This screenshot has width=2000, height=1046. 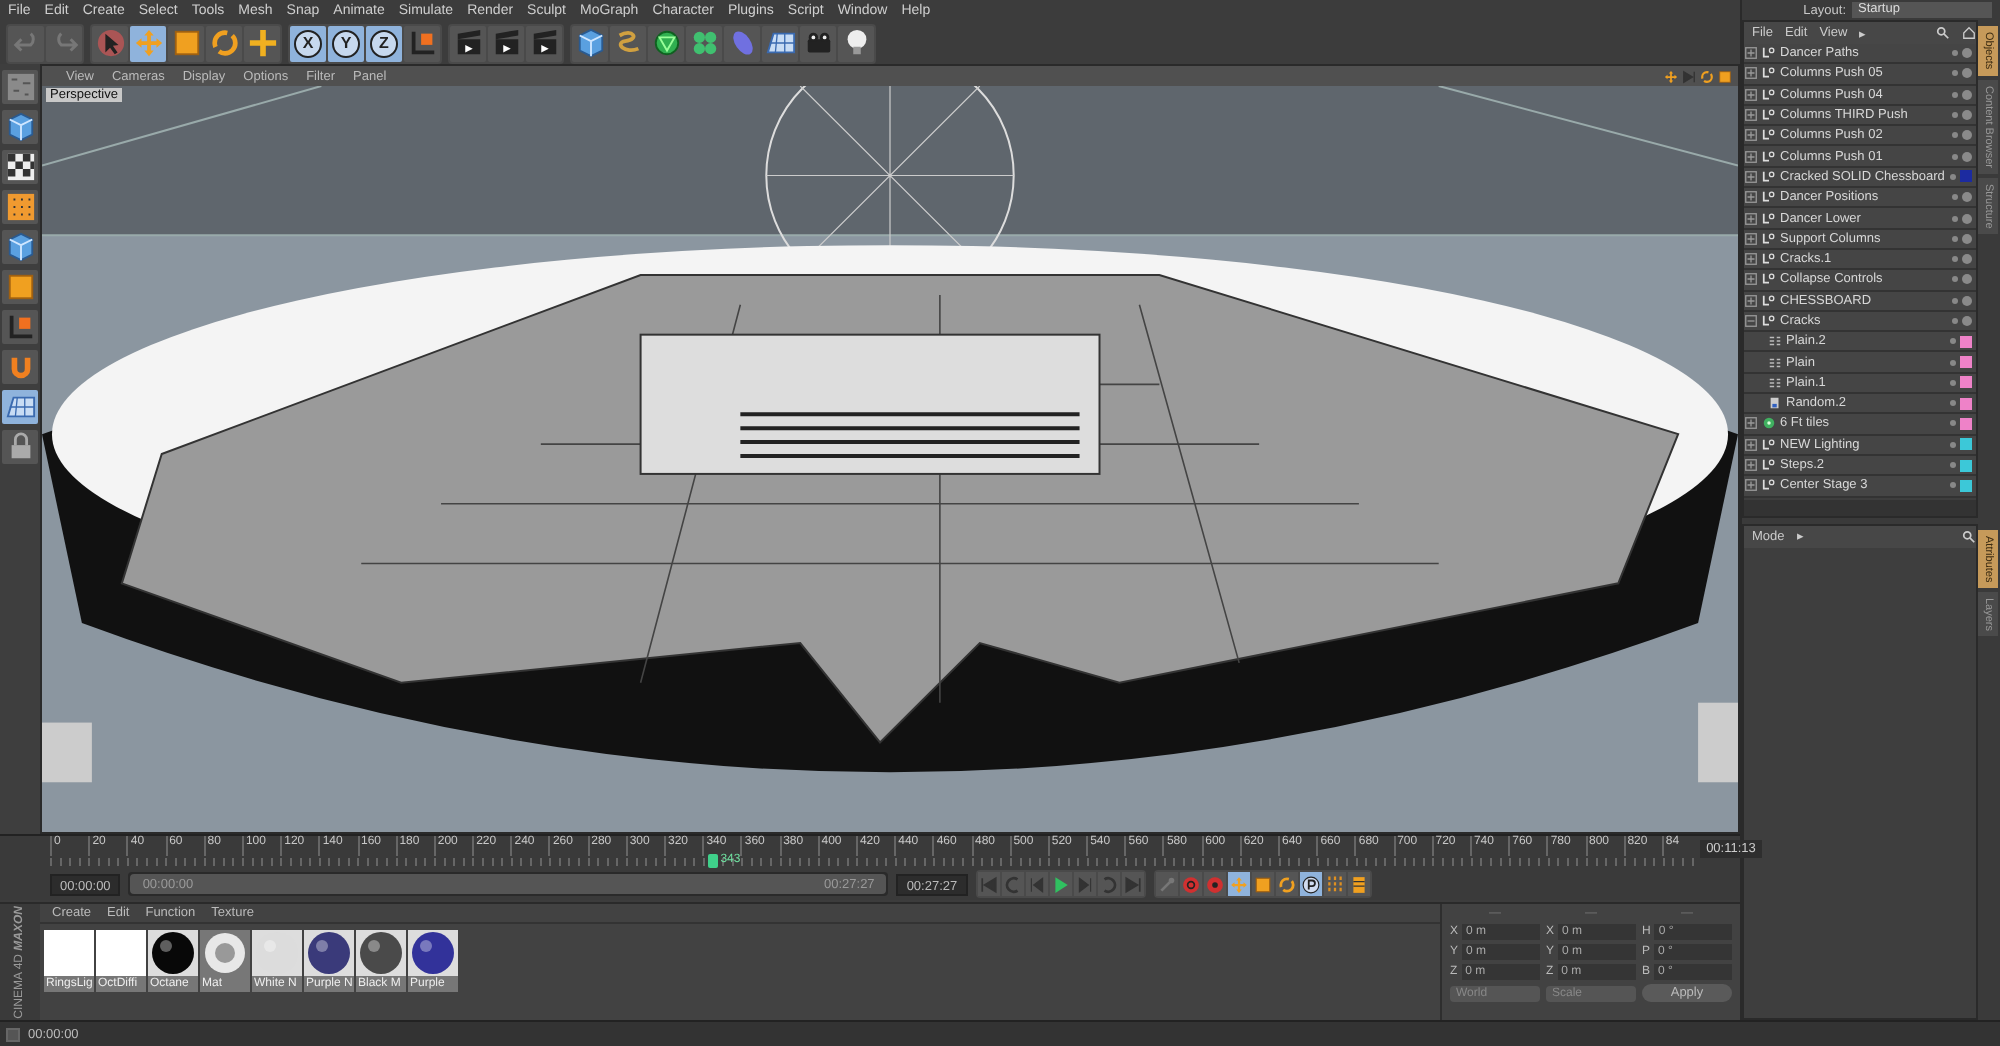 What do you see at coordinates (1751, 321) in the screenshot?
I see `collapse-icon` at bounding box center [1751, 321].